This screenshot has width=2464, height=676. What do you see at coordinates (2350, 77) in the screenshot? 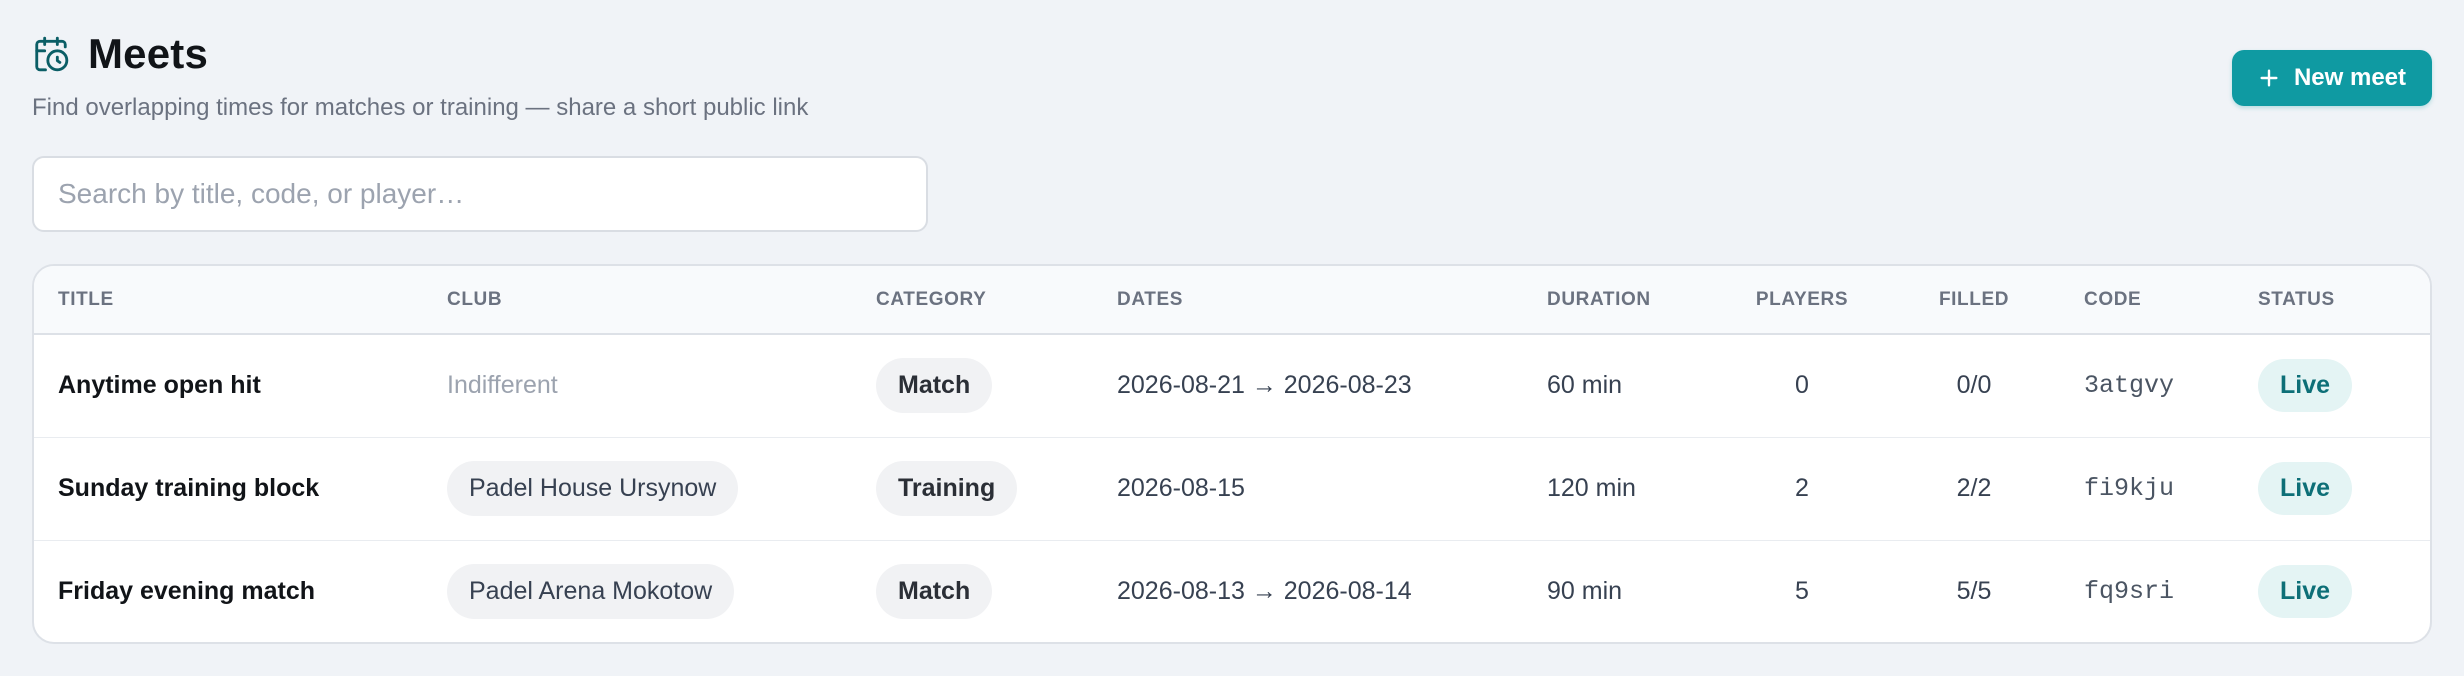
I see `new-meet-label: New meet` at bounding box center [2350, 77].